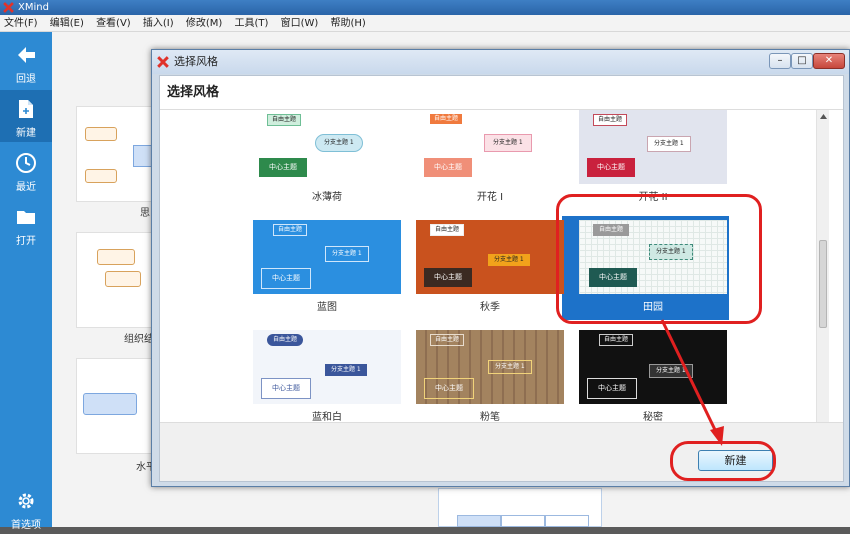 This screenshot has width=850, height=534. What do you see at coordinates (26, 79) in the screenshot?
I see `sidebar-item-label: 回退` at bounding box center [26, 79].